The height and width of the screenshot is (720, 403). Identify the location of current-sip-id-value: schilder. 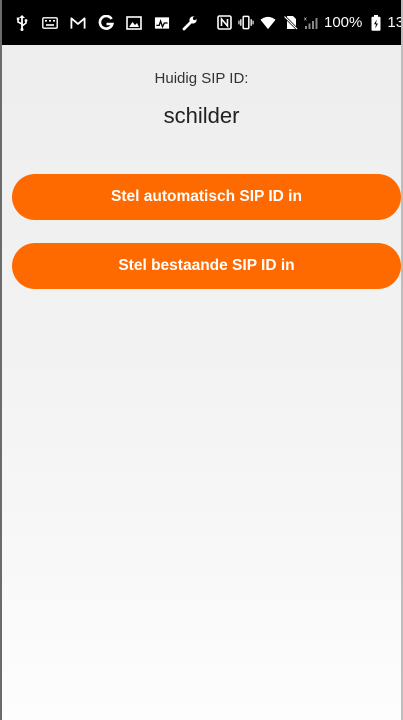
(201, 115).